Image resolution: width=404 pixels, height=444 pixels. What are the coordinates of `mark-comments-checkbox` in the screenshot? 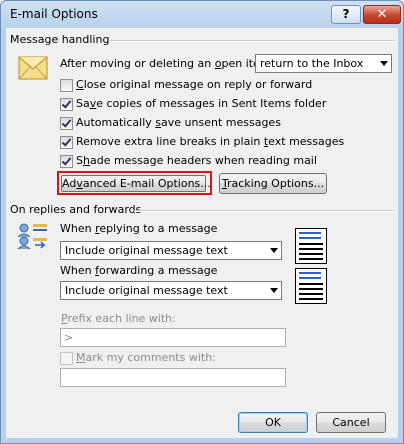 It's located at (66, 358).